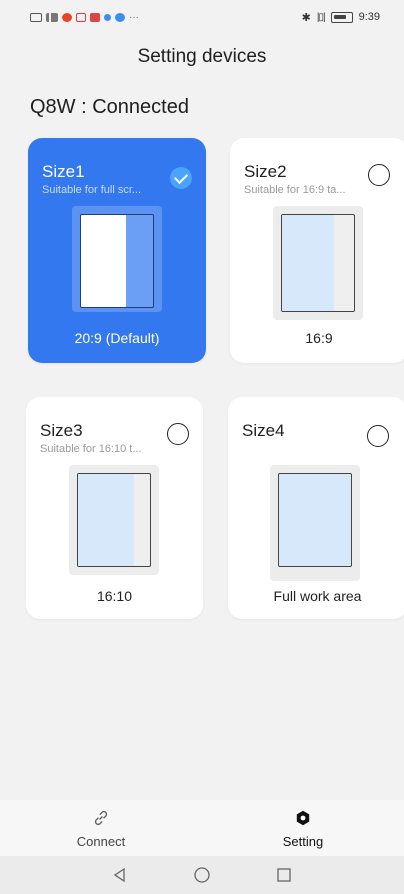  I want to click on nav-item-connect: Connect, so click(101, 828).